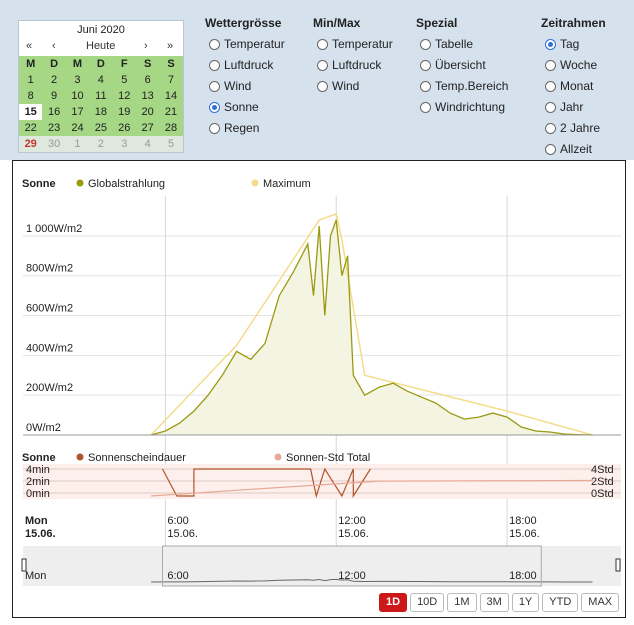 The image size is (634, 625). Describe the element at coordinates (147, 128) in the screenshot. I see `calendar-day: 27` at that location.